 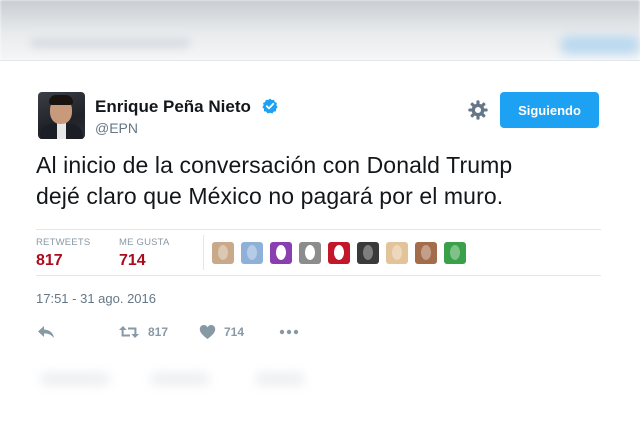 I want to click on retweets-label: RETWEETS, so click(x=63, y=242).